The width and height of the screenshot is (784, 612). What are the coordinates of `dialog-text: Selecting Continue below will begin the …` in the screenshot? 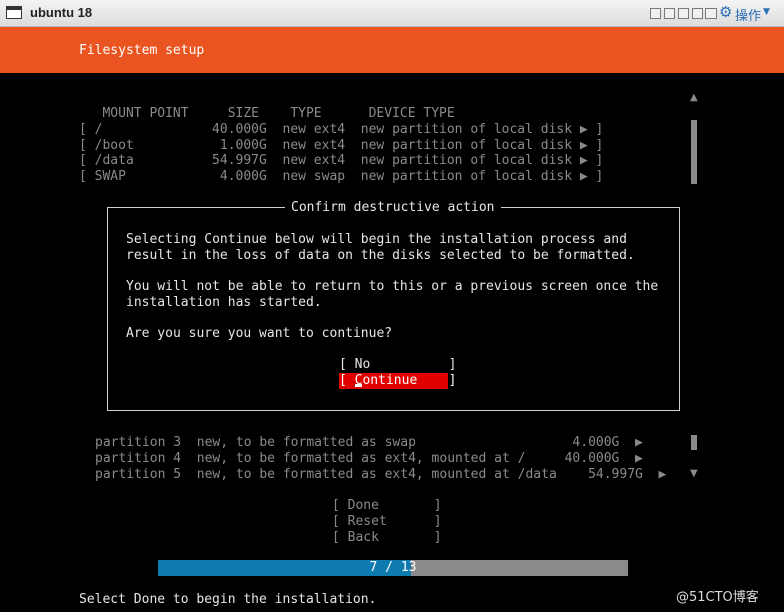 It's located at (376, 239).